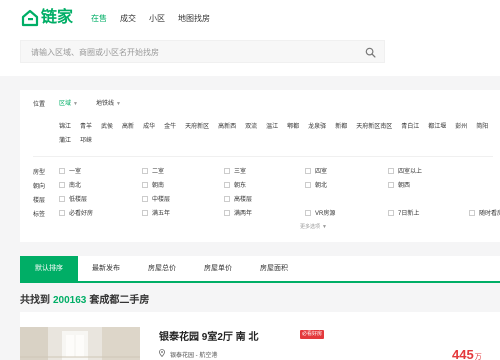 The height and width of the screenshot is (360, 500). What do you see at coordinates (489, 214) in the screenshot?
I see `option-label: 随时看房` at bounding box center [489, 214].